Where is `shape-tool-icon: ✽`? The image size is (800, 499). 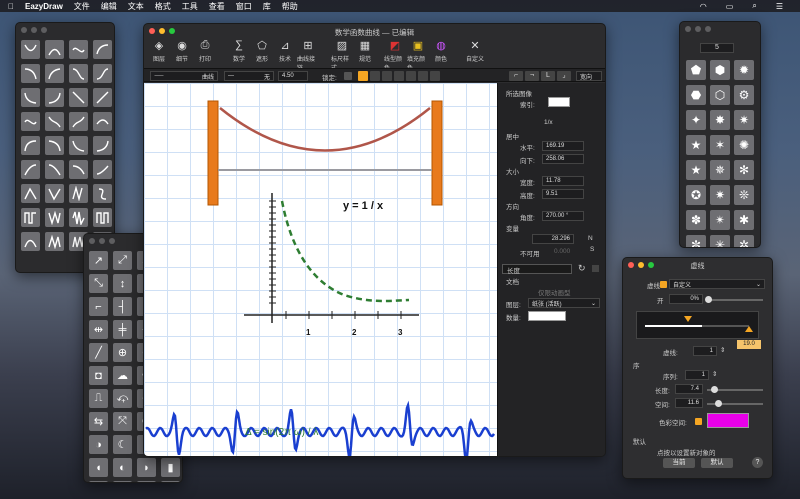 shape-tool-icon: ✽ is located at coordinates (696, 220).